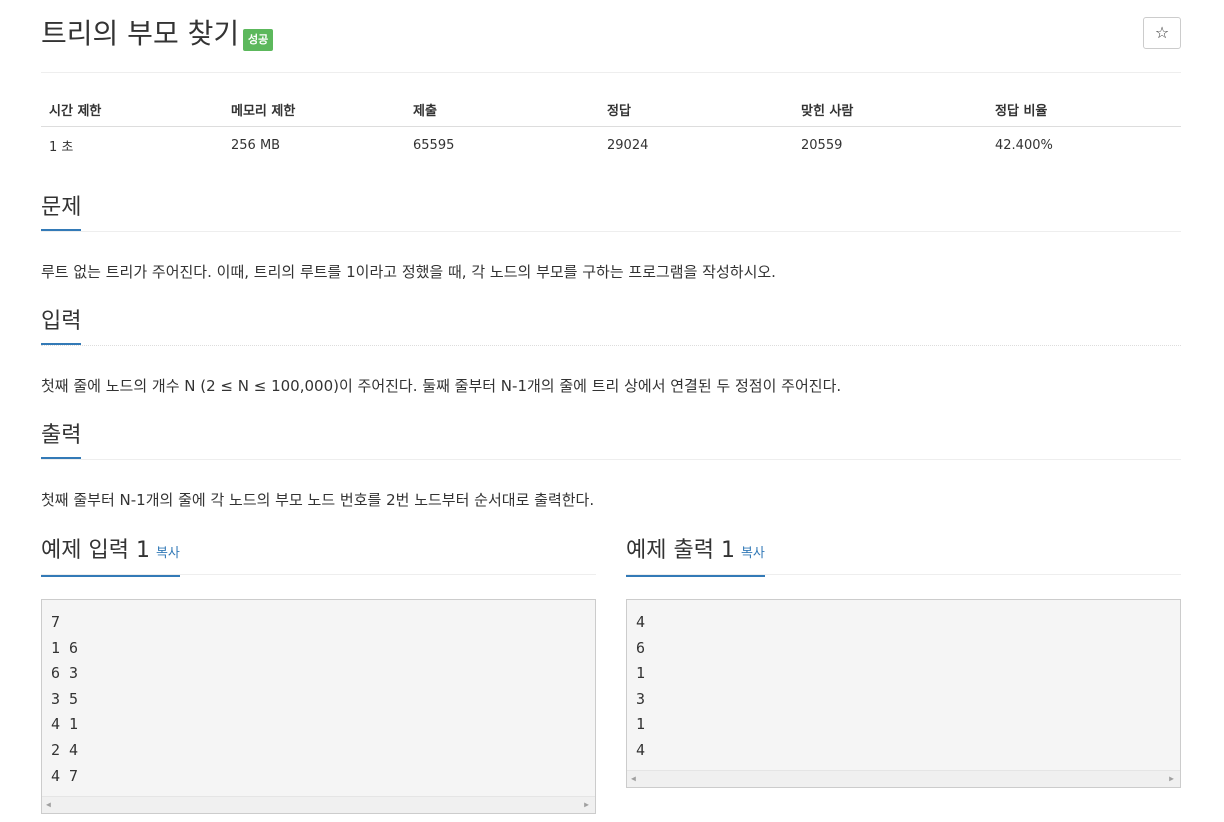 The image size is (1224, 822). Describe the element at coordinates (696, 109) in the screenshot. I see `header-accepted: 정답` at that location.